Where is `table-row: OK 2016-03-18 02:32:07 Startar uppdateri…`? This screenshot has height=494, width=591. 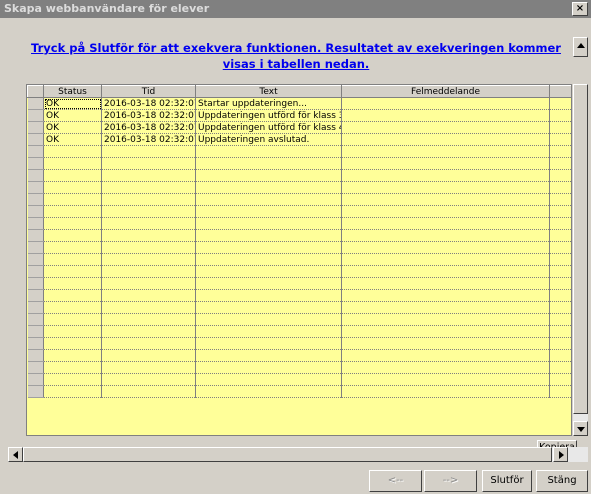 table-row: OK 2016-03-18 02:32:07 Startar uppdateri… is located at coordinates (299, 103).